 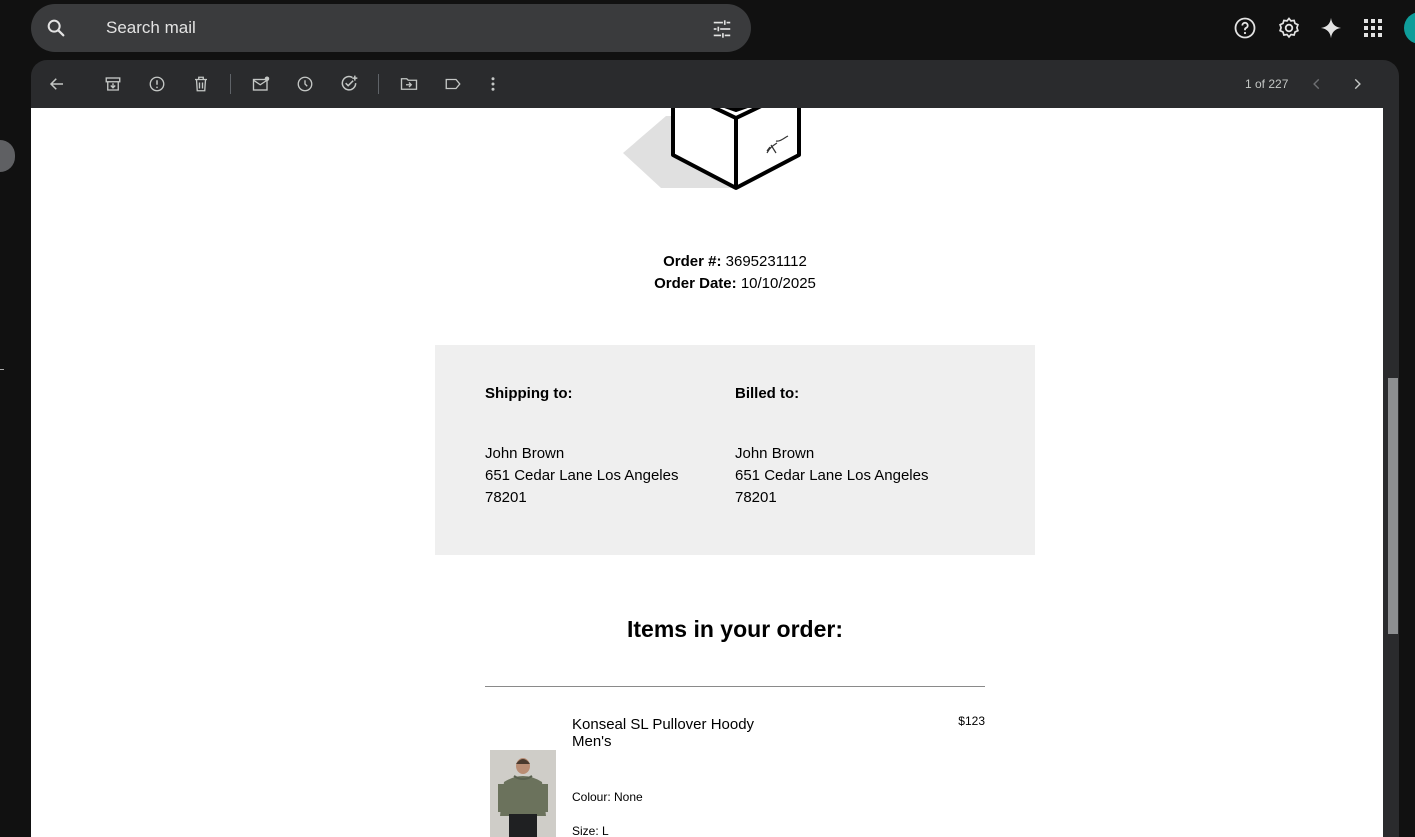 What do you see at coordinates (529, 393) in the screenshot?
I see `shipping-heading: Shipping to:` at bounding box center [529, 393].